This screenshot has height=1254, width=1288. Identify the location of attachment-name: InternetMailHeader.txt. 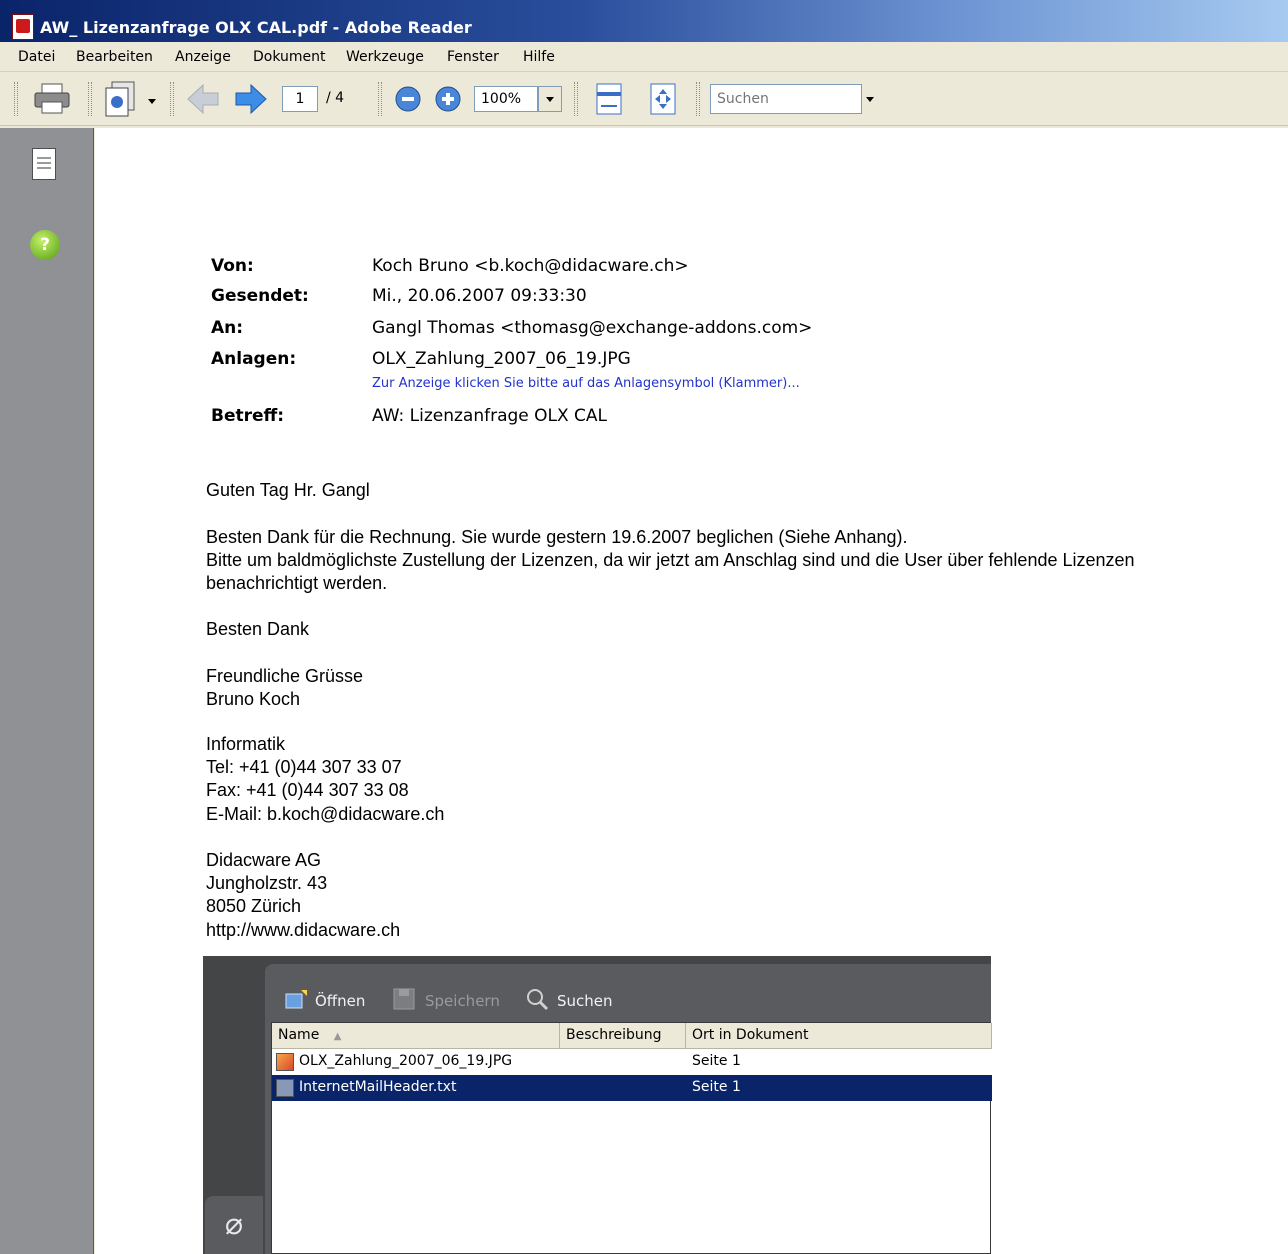
(378, 1087).